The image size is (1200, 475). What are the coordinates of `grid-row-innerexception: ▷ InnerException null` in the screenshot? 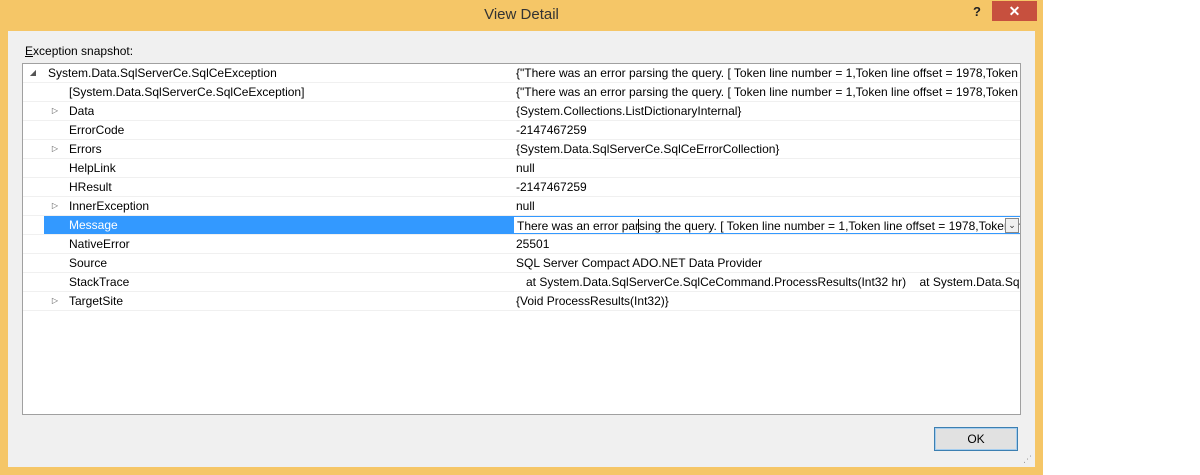 It's located at (521, 206).